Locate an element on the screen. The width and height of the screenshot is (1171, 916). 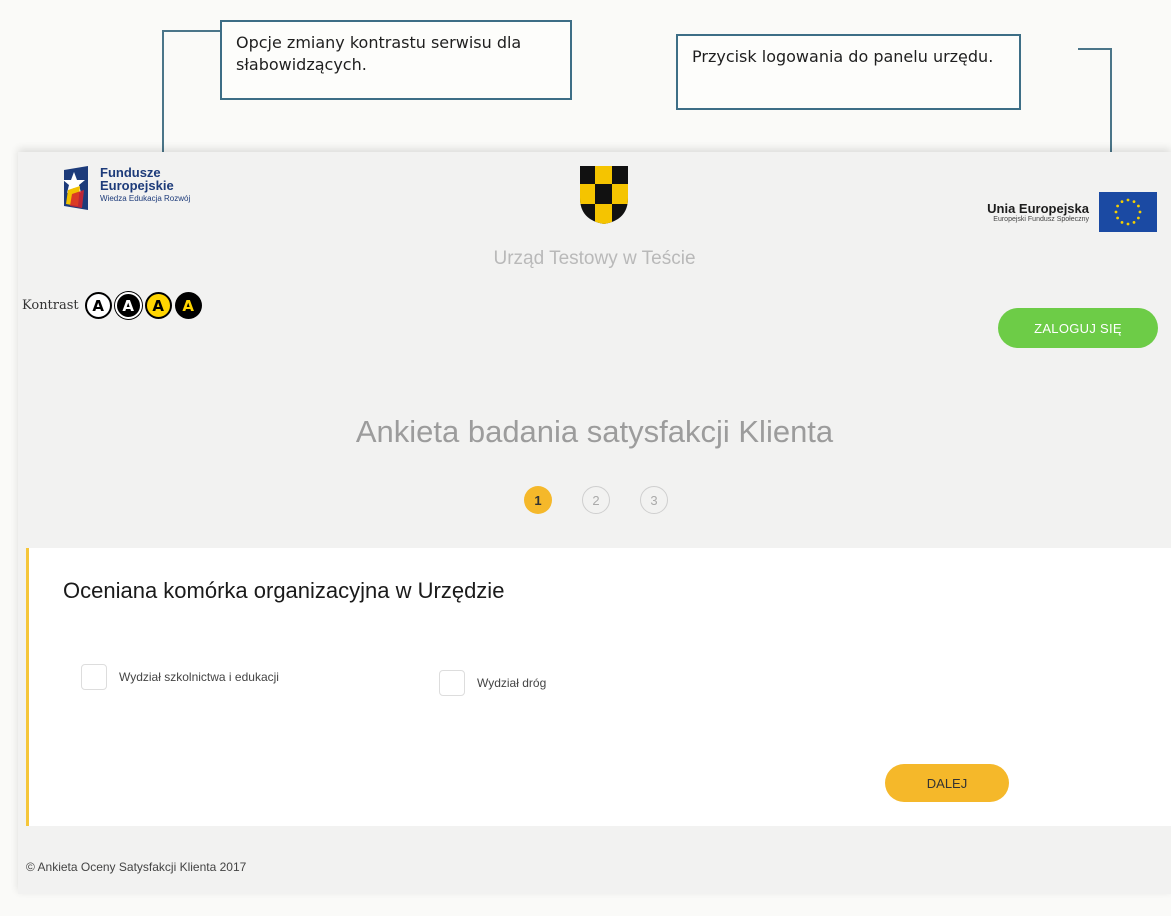
step-1: 1 is located at coordinates (538, 500).